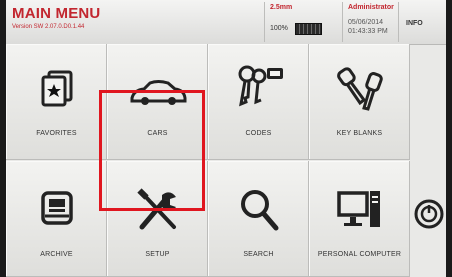 This screenshot has height=277, width=452. I want to click on menu-label-setup: SETUP, so click(157, 254).